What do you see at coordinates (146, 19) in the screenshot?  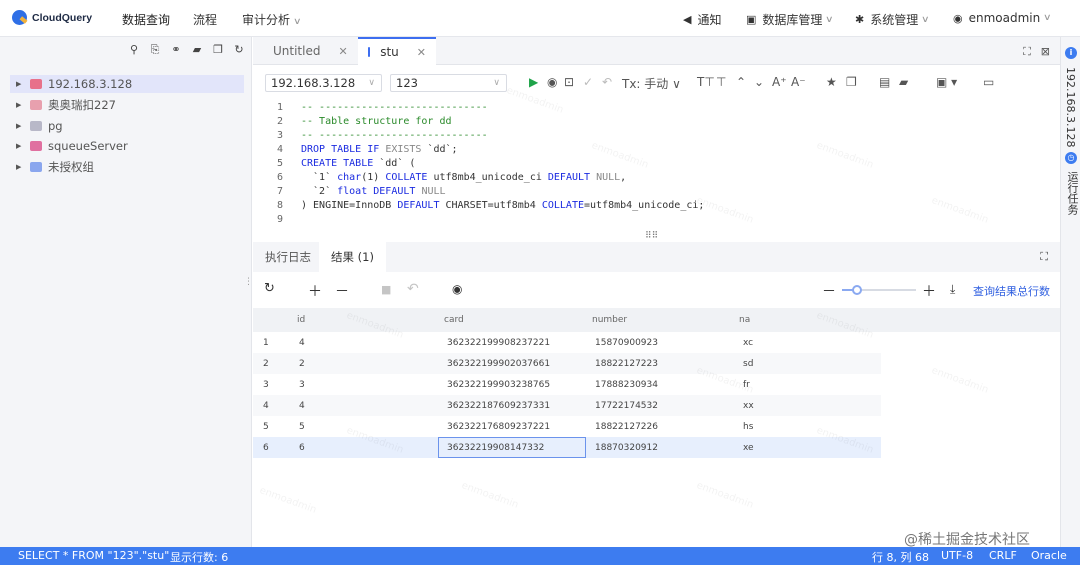 I see `nav-data-query: 数据查询` at bounding box center [146, 19].